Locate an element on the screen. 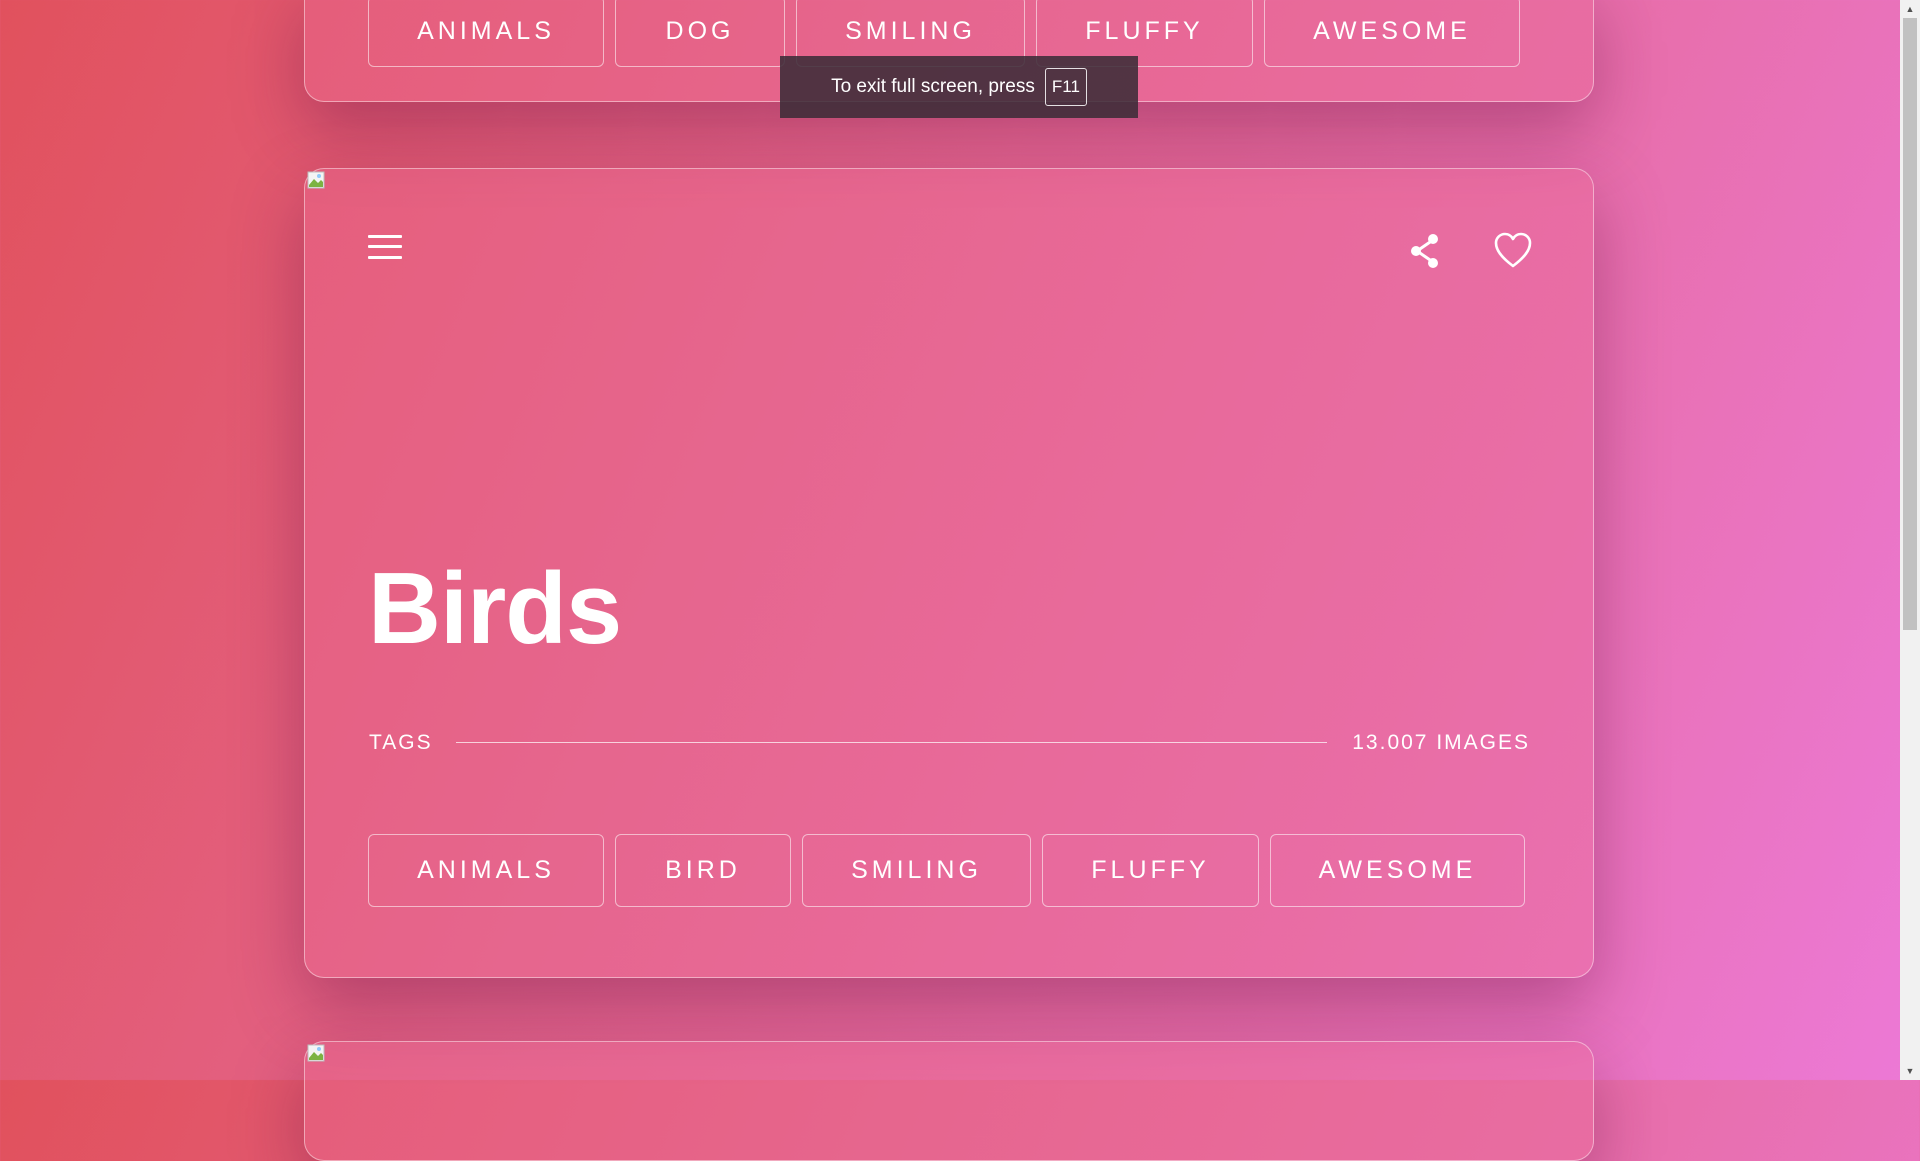  fullscreen-exit-notice: To exit full screen, press F11 is located at coordinates (959, 87).